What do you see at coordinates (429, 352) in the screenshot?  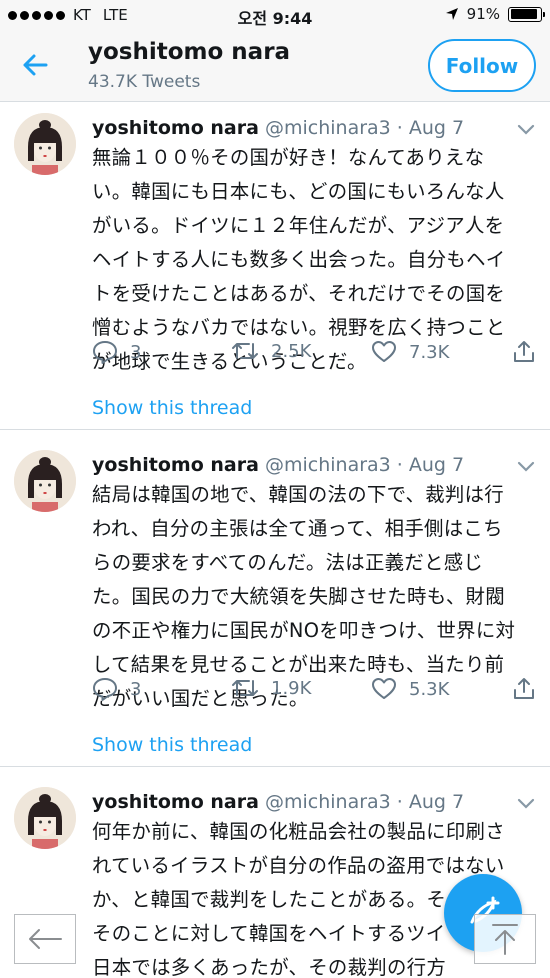 I see `like-count: 7.3K` at bounding box center [429, 352].